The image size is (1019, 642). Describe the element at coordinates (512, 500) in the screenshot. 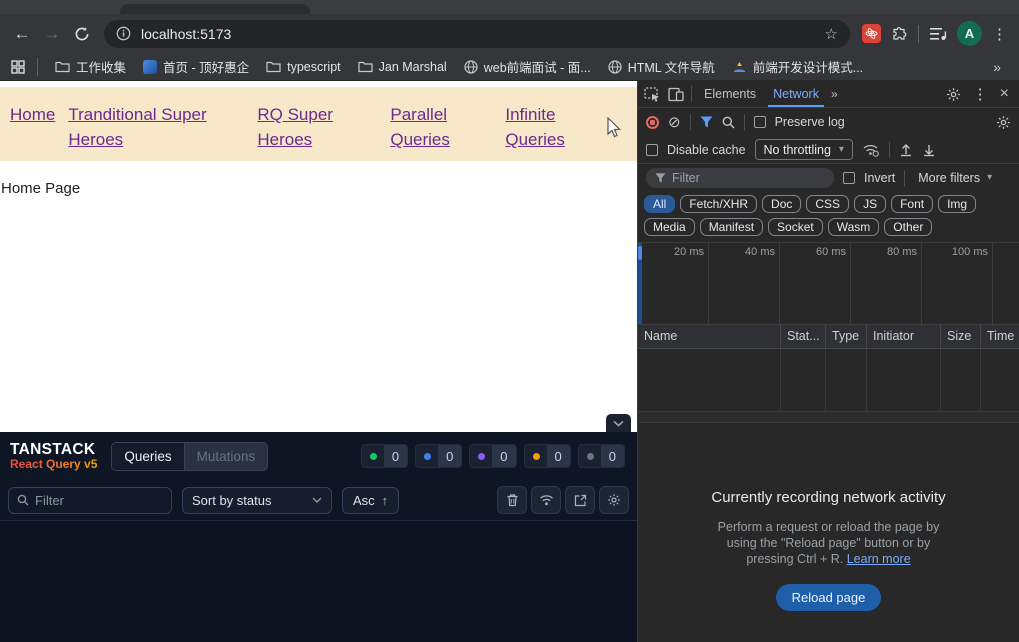

I see `rq-clear-cache-button` at that location.